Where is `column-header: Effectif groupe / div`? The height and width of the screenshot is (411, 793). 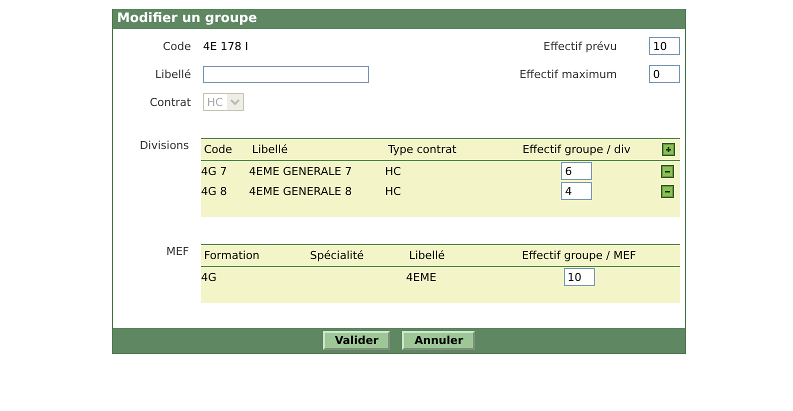 column-header: Effectif groupe / div is located at coordinates (576, 149).